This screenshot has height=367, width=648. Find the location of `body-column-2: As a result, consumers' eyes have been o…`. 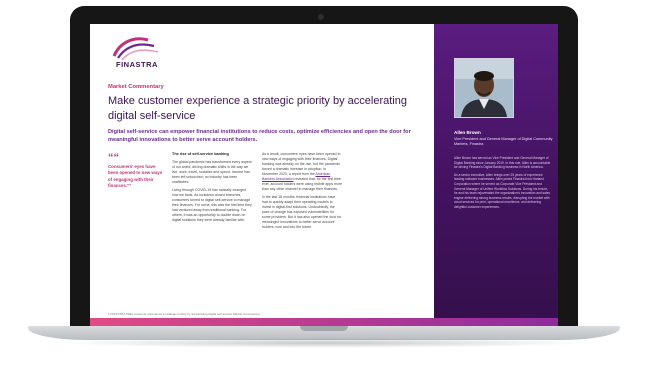

body-column-2: As a result, consumers' eyes have been o… is located at coordinates (302, 192).